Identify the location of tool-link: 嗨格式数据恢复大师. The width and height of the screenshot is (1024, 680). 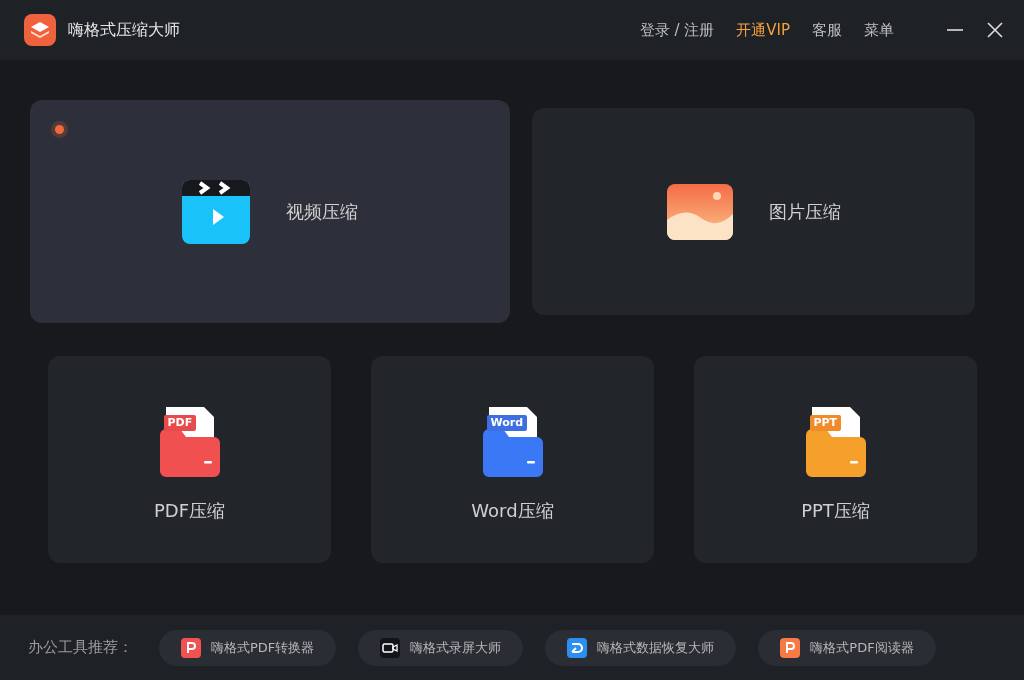
(641, 647).